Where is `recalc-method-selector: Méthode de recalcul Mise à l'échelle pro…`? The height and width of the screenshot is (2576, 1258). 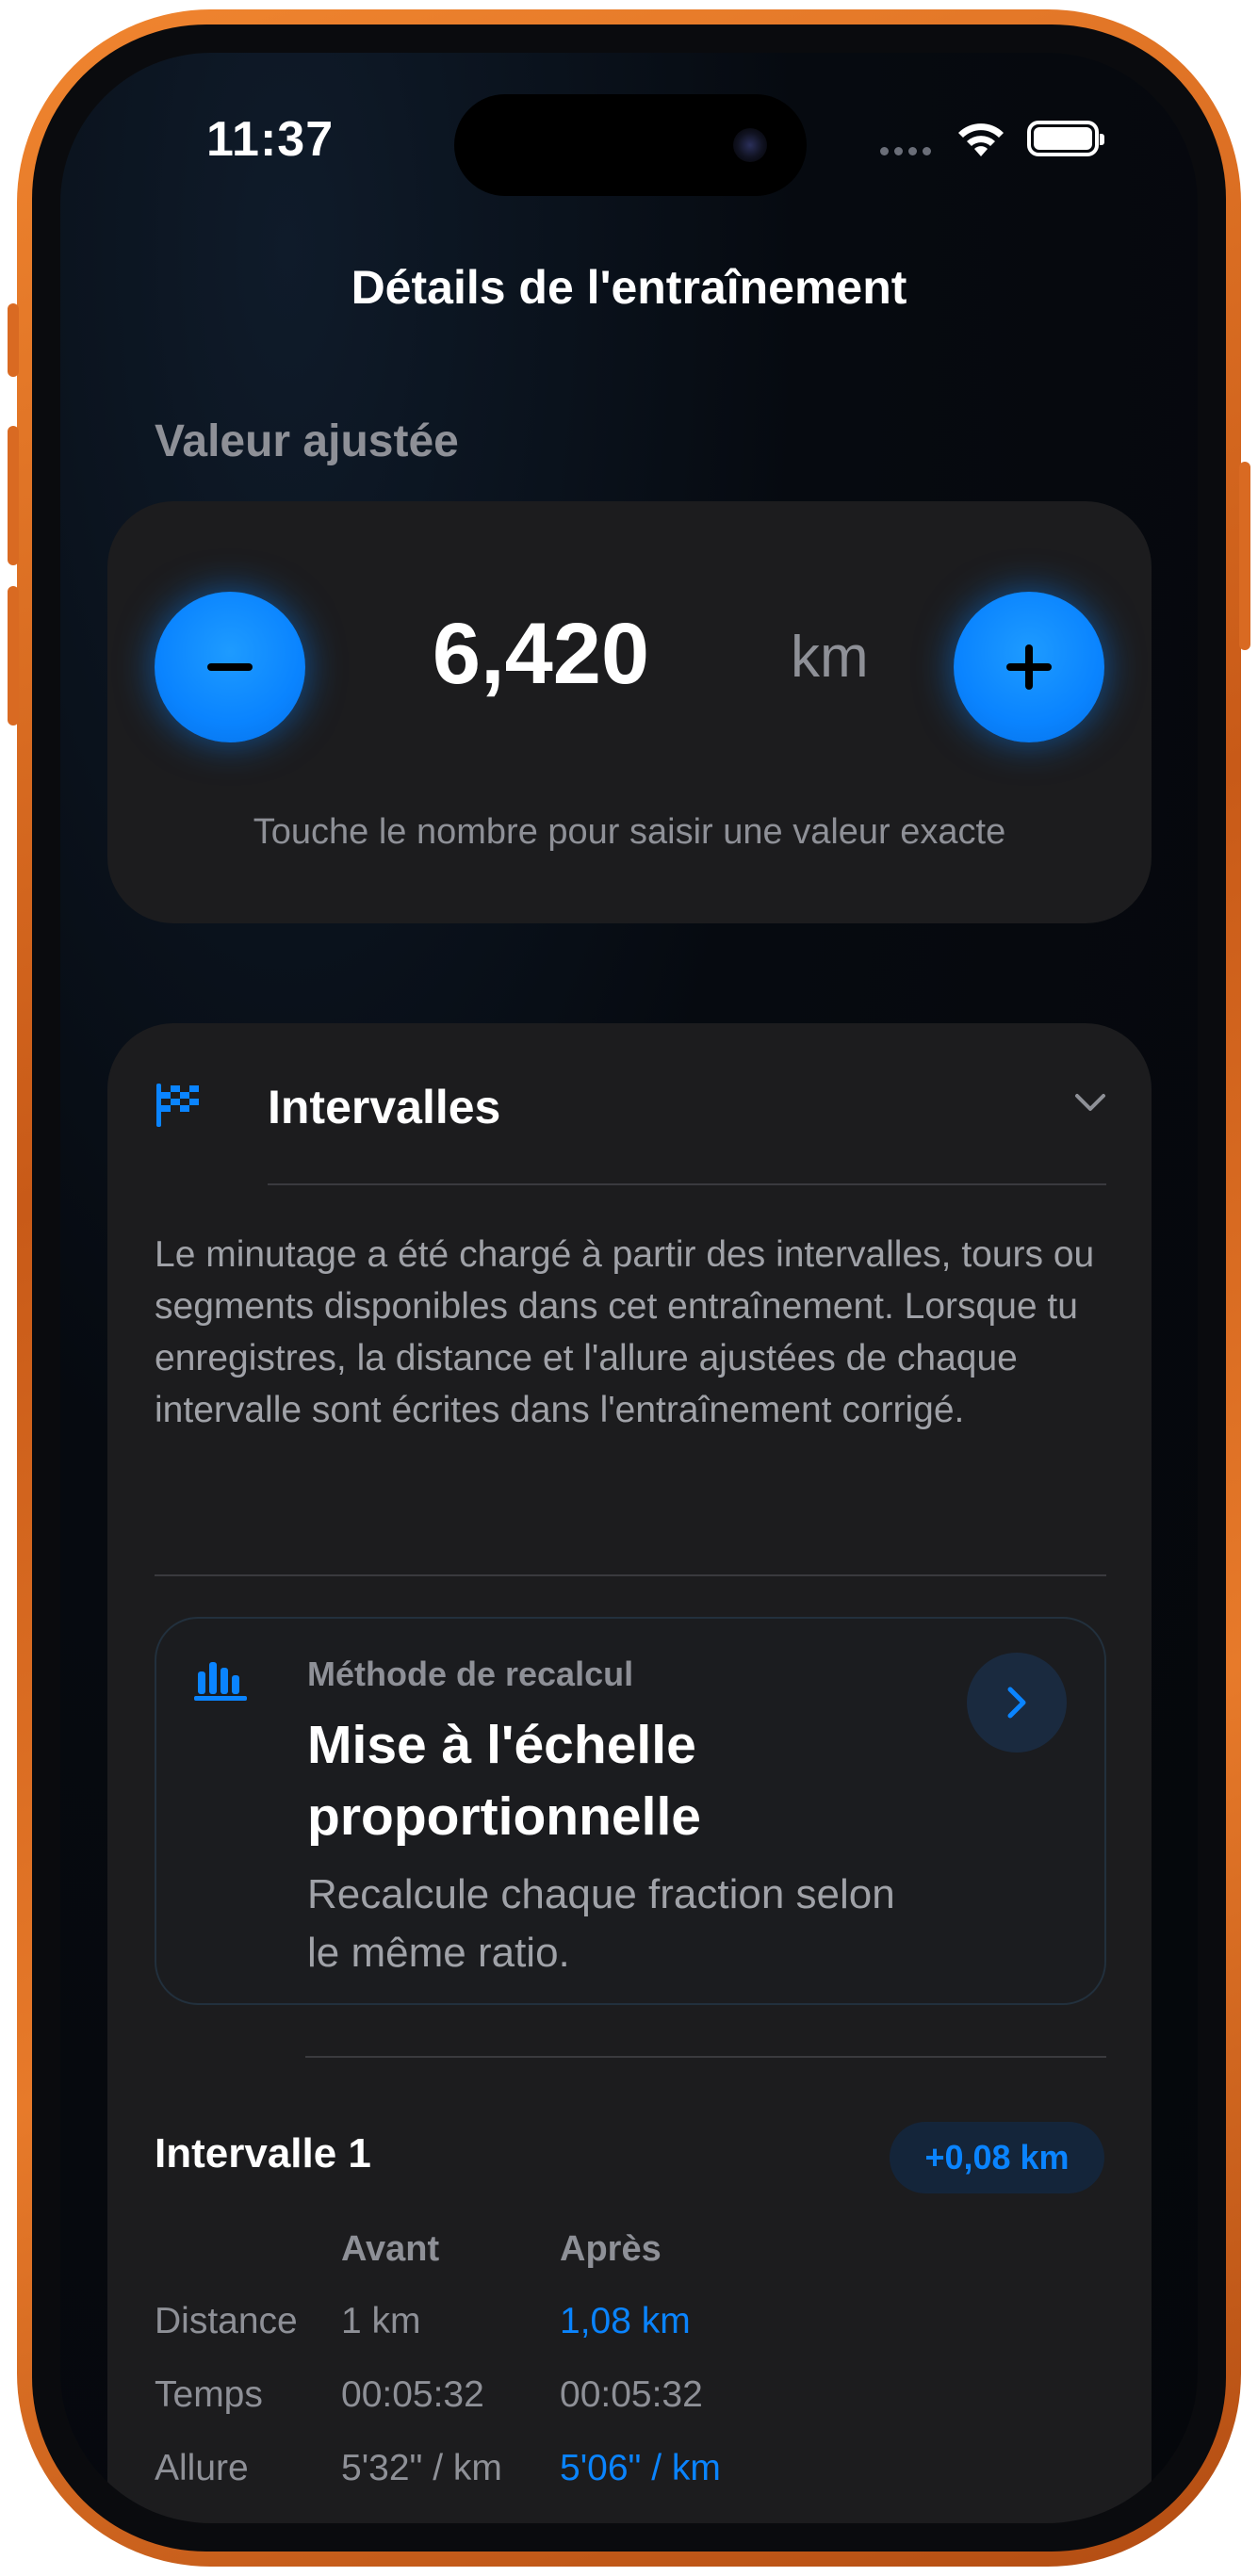 recalc-method-selector: Méthode de recalcul Mise à l'échelle pro… is located at coordinates (630, 1811).